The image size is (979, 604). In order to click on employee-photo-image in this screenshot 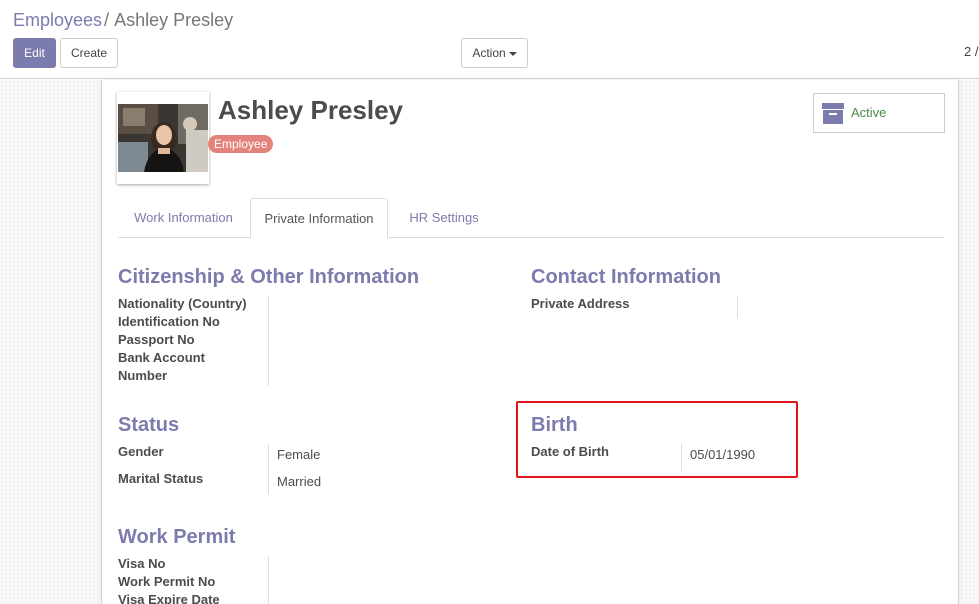, I will do `click(163, 138)`.